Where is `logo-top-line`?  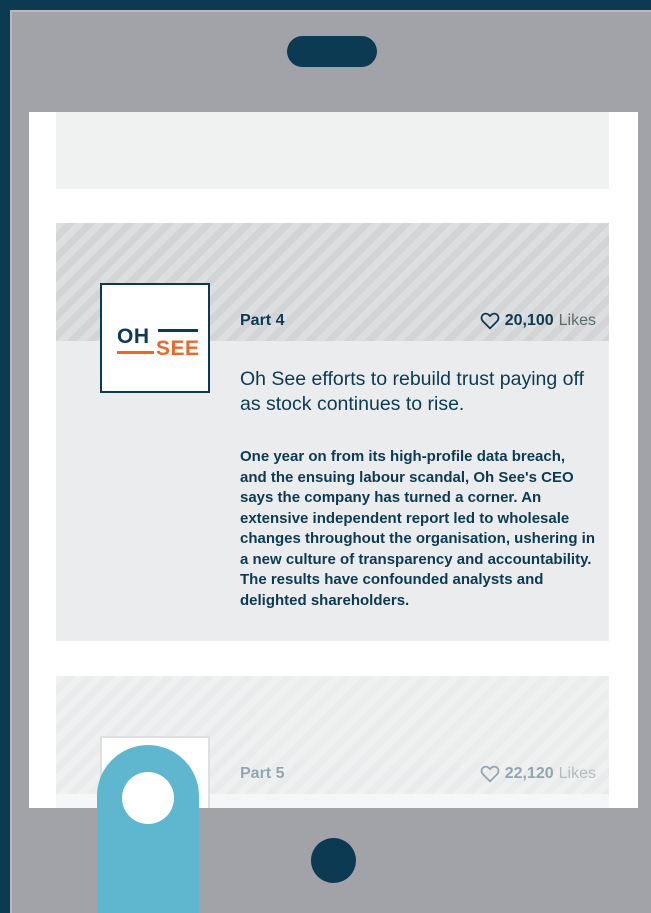 logo-top-line is located at coordinates (178, 330).